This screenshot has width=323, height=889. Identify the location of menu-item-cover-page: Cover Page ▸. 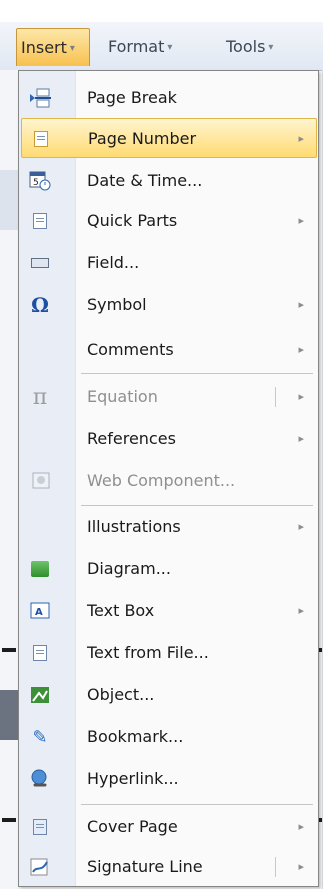
(168, 827).